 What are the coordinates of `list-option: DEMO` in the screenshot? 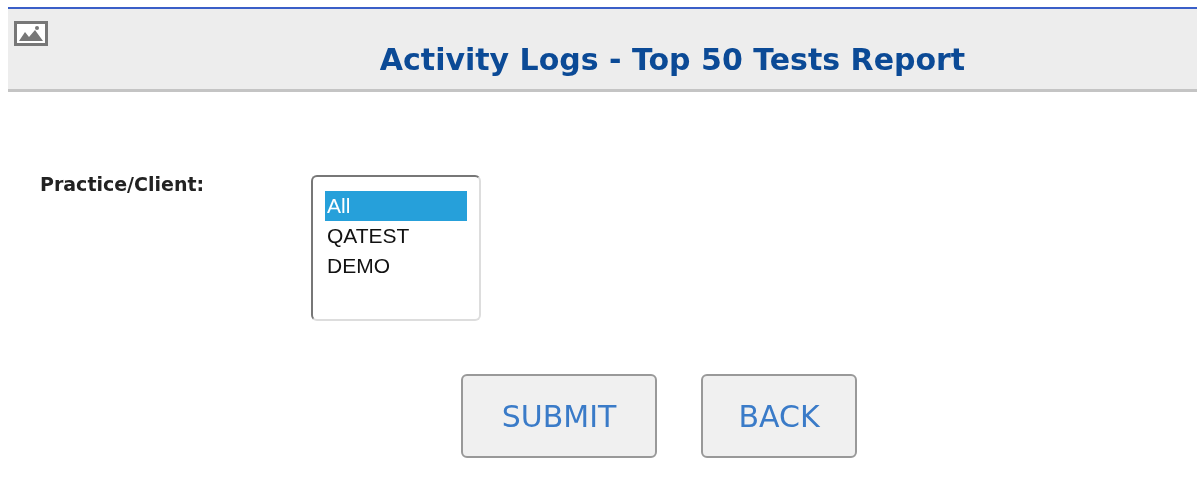 It's located at (396, 266).